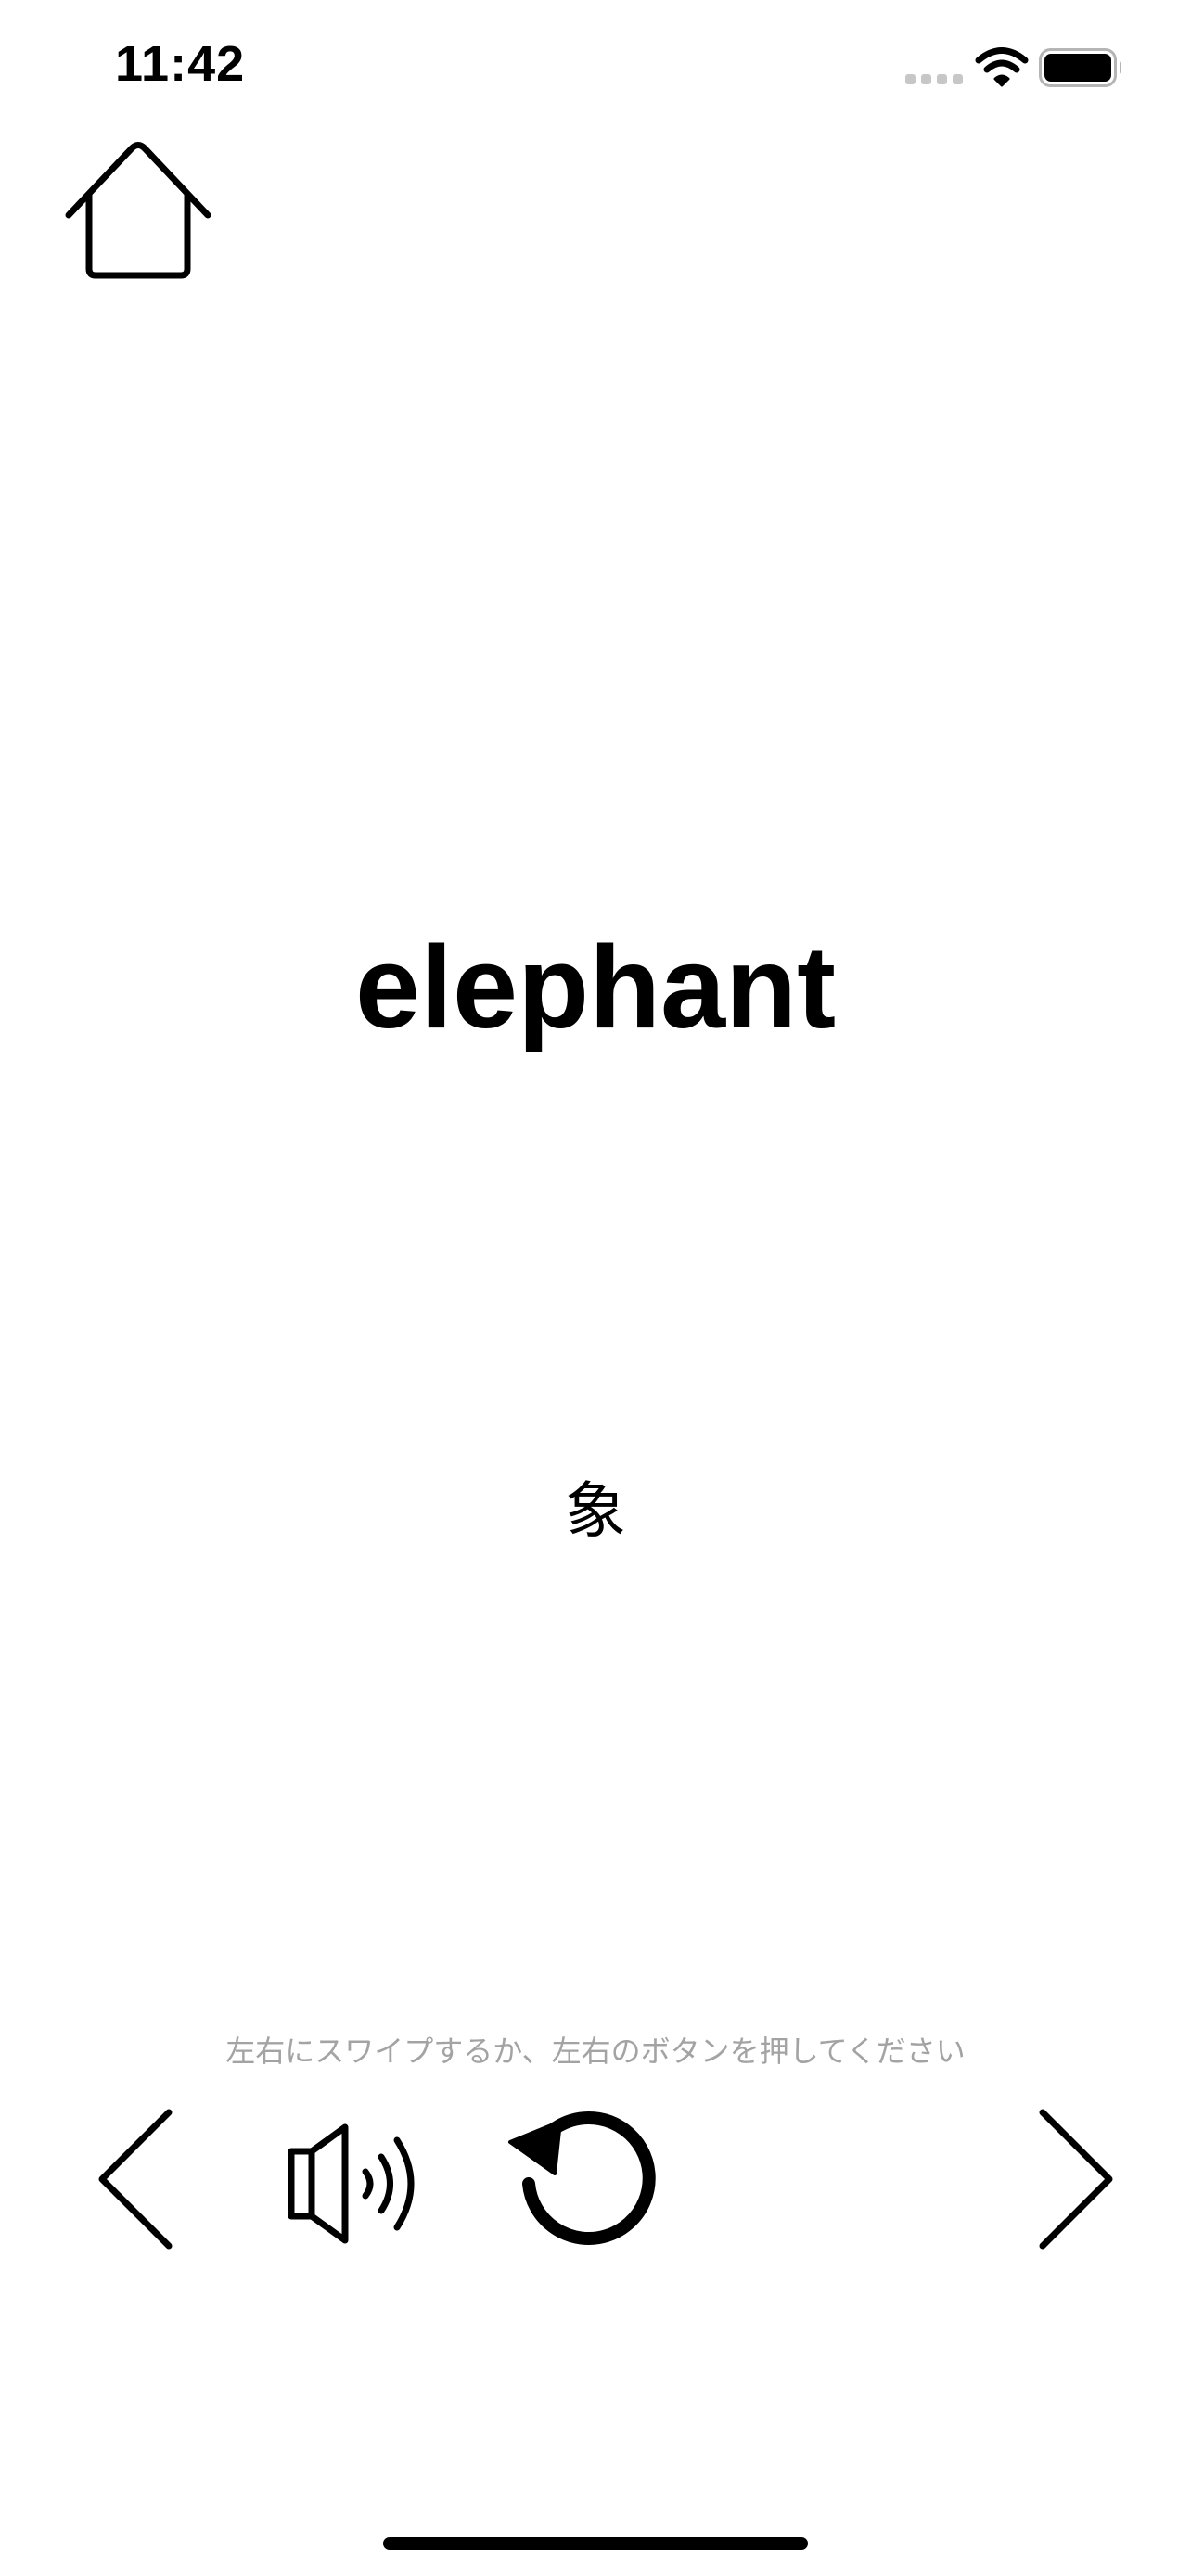 Image resolution: width=1191 pixels, height=2576 pixels. I want to click on home-button, so click(138, 209).